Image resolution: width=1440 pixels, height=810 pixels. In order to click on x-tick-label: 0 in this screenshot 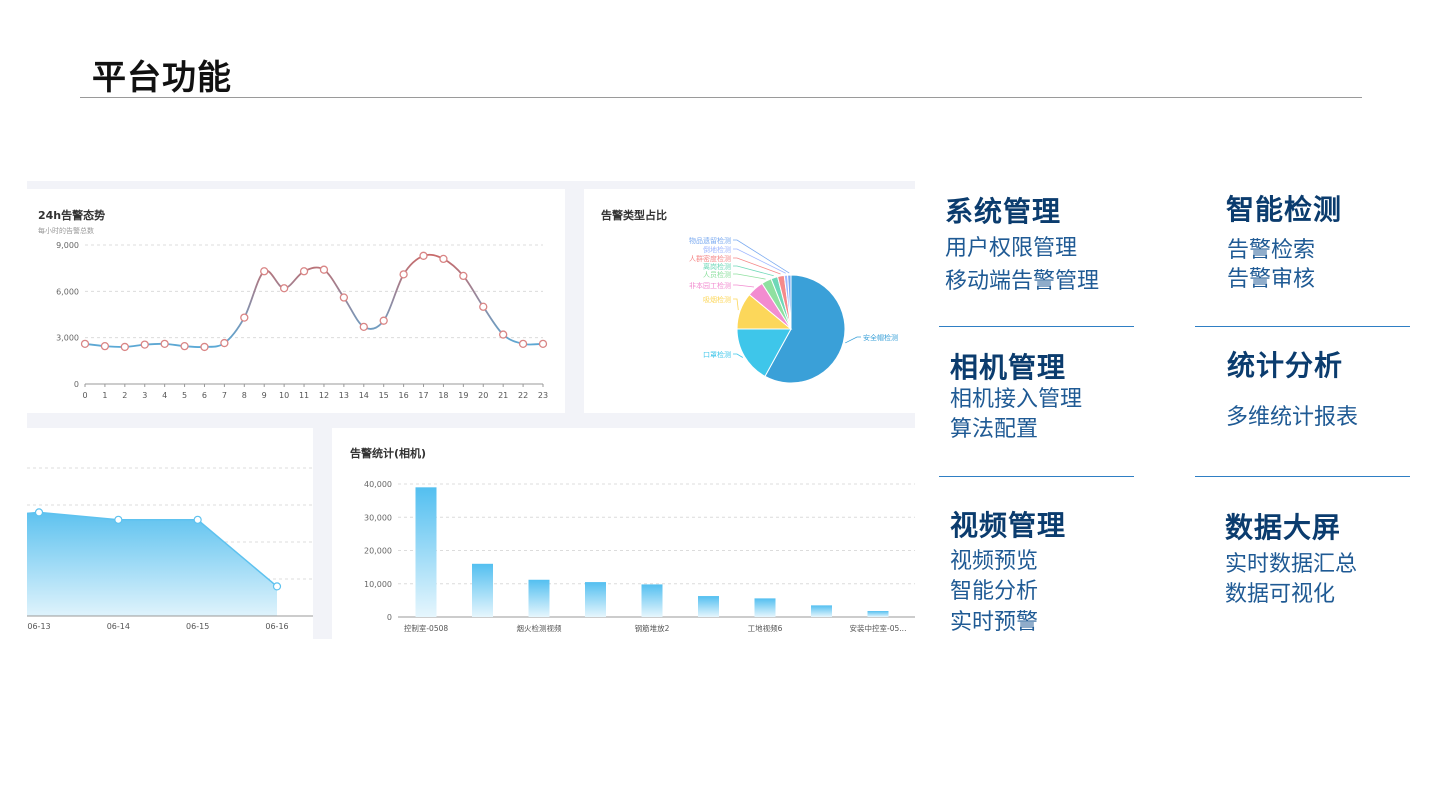, I will do `click(84, 395)`.